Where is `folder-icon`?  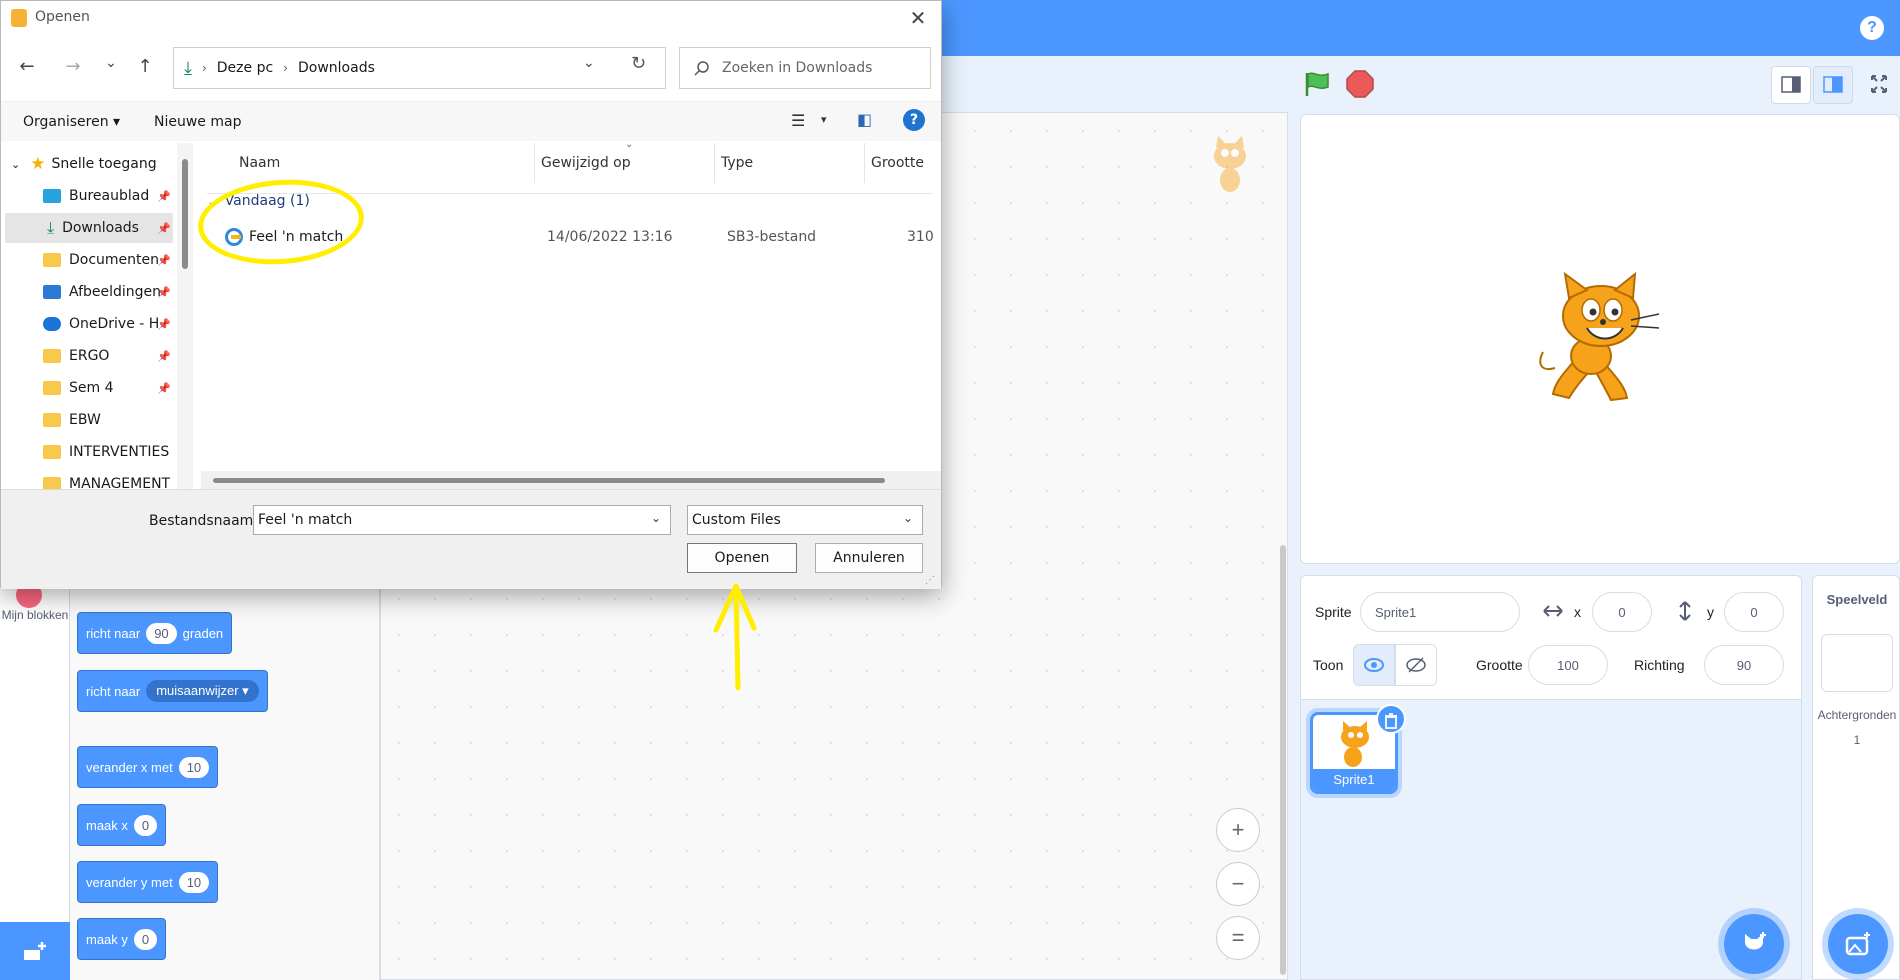
folder-icon is located at coordinates (52, 420).